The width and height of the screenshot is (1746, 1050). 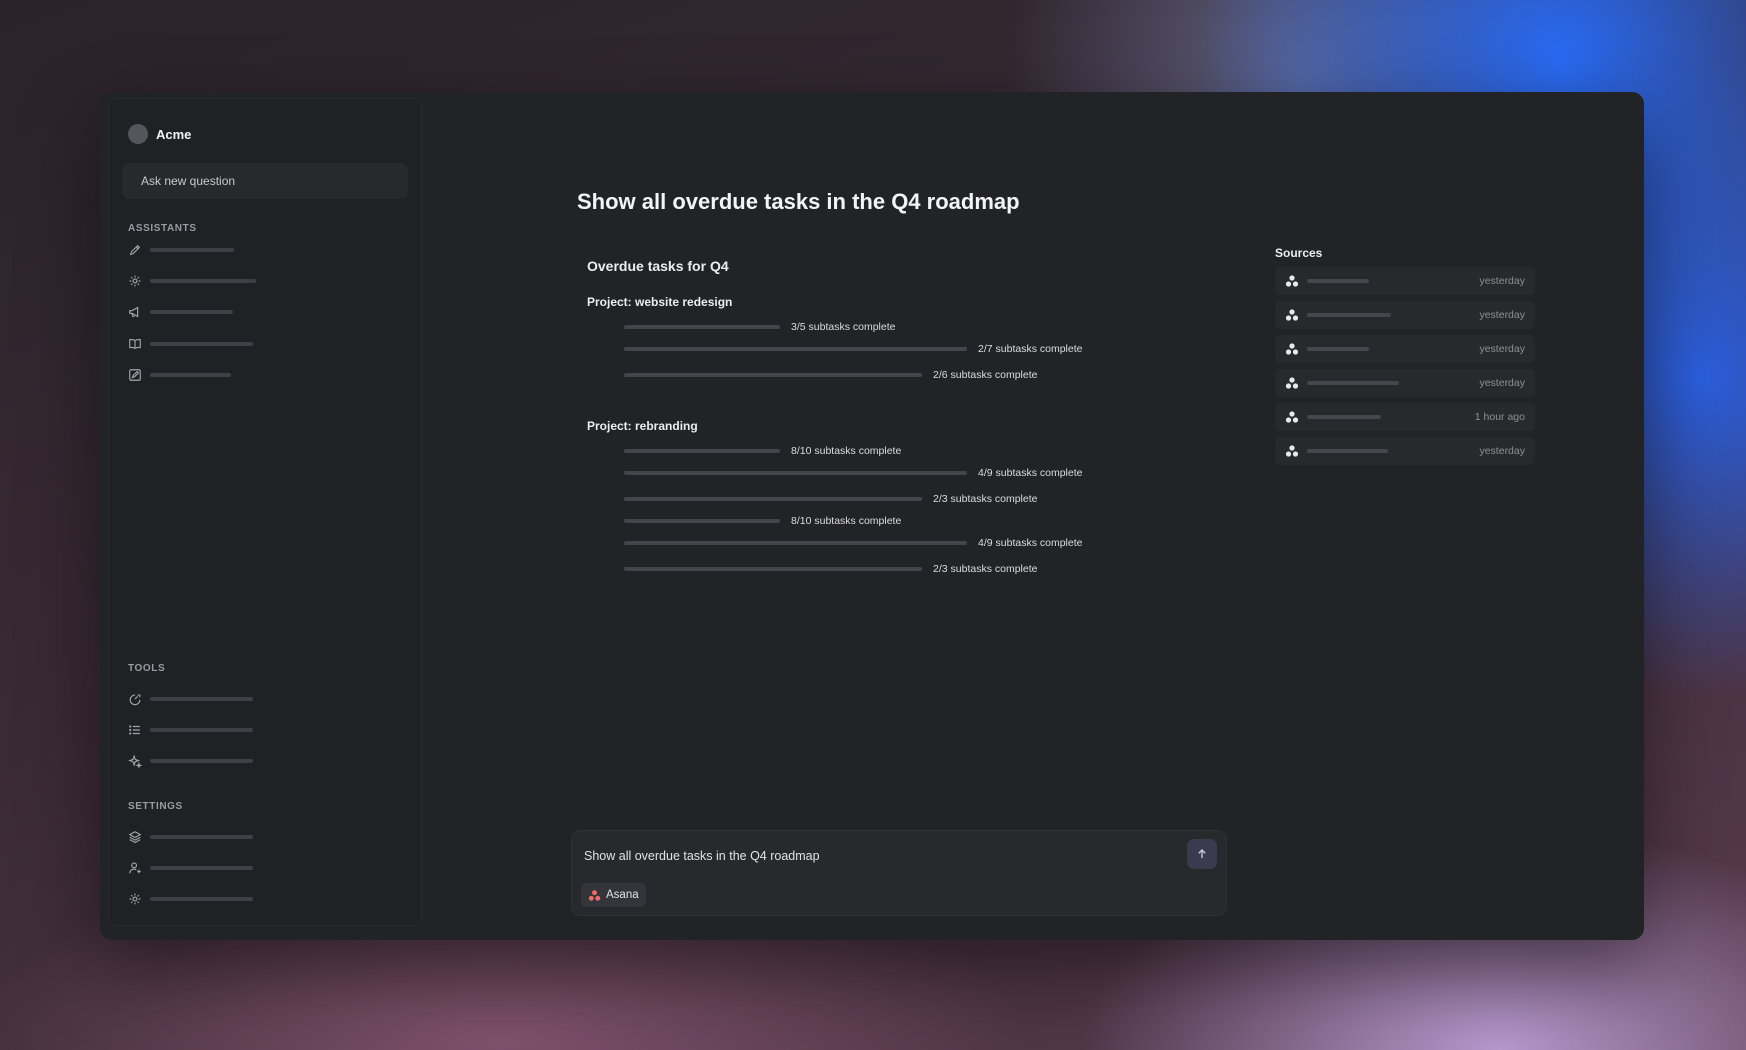 What do you see at coordinates (135, 250) in the screenshot?
I see `pen-icon` at bounding box center [135, 250].